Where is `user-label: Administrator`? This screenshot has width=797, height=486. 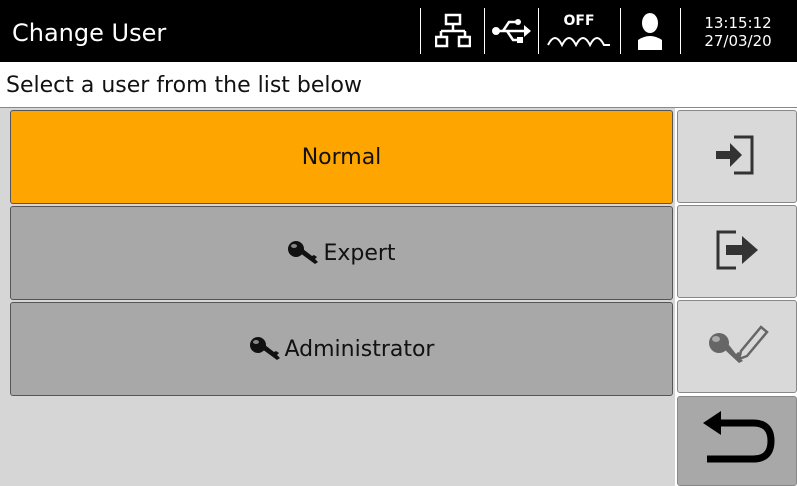 user-label: Administrator is located at coordinates (359, 349).